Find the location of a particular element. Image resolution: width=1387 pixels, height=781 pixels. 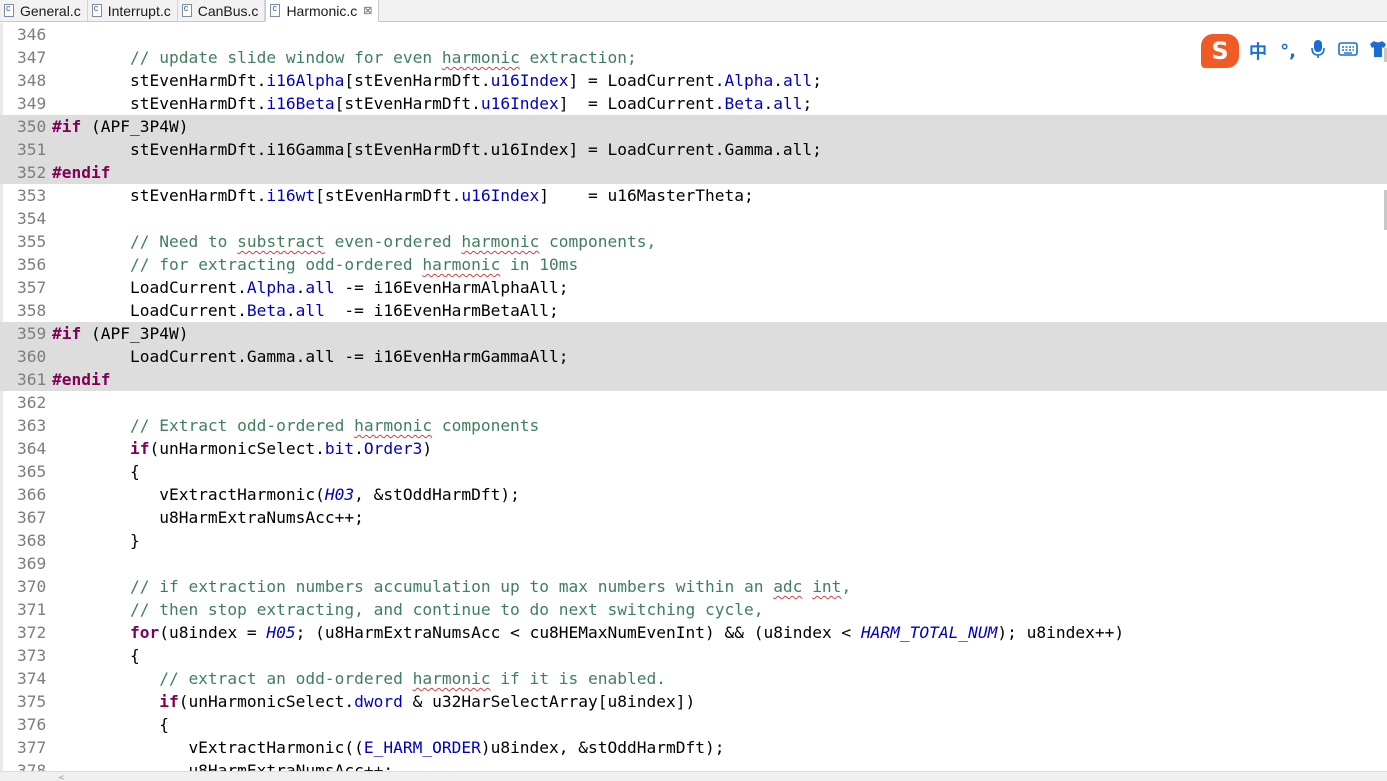

ime-language-toggle: 中 is located at coordinates (1258, 51).